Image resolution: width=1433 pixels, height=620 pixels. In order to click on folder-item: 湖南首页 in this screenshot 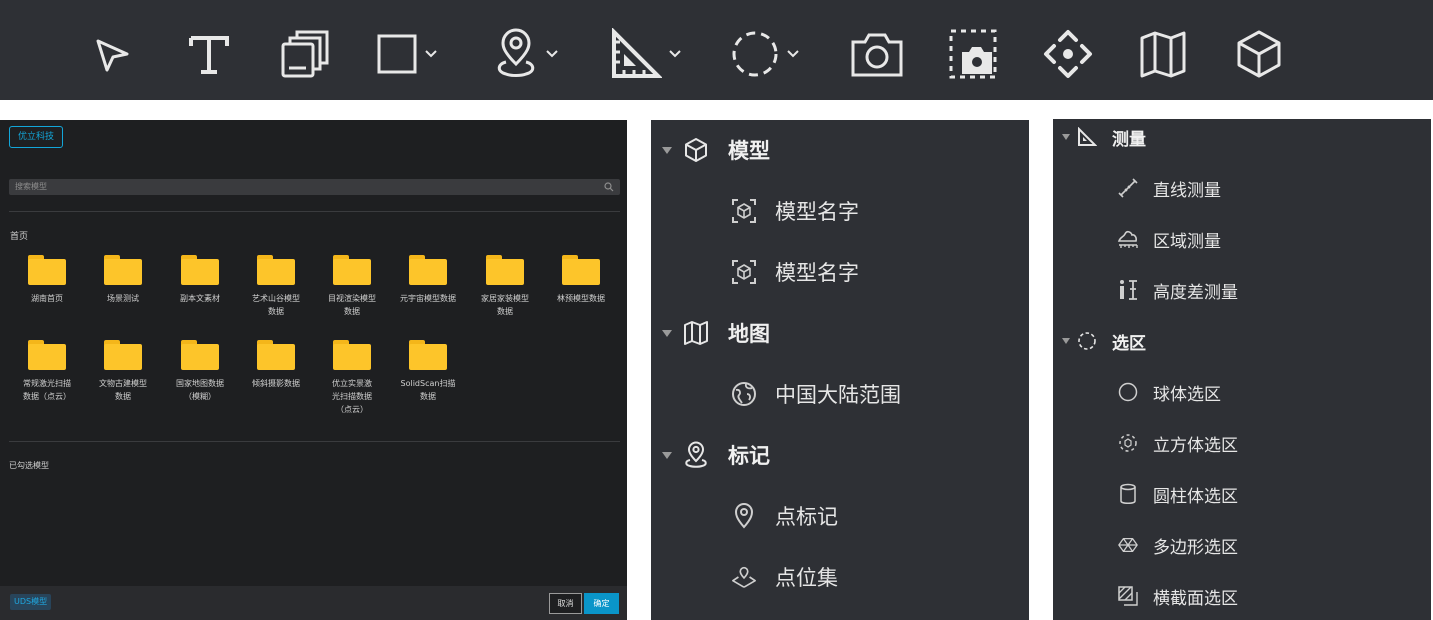, I will do `click(47, 280)`.